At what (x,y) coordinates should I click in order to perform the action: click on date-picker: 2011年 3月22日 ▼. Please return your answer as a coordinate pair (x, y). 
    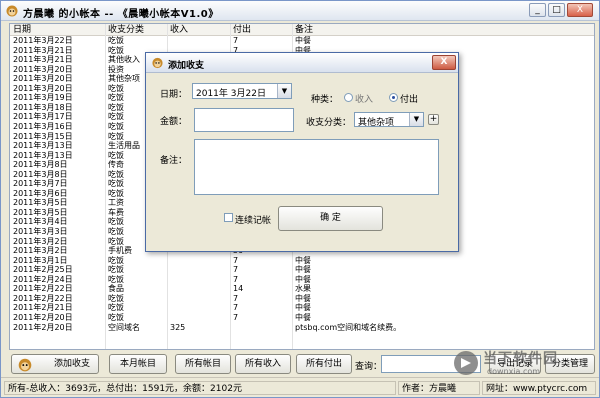
    Looking at the image, I should click on (242, 91).